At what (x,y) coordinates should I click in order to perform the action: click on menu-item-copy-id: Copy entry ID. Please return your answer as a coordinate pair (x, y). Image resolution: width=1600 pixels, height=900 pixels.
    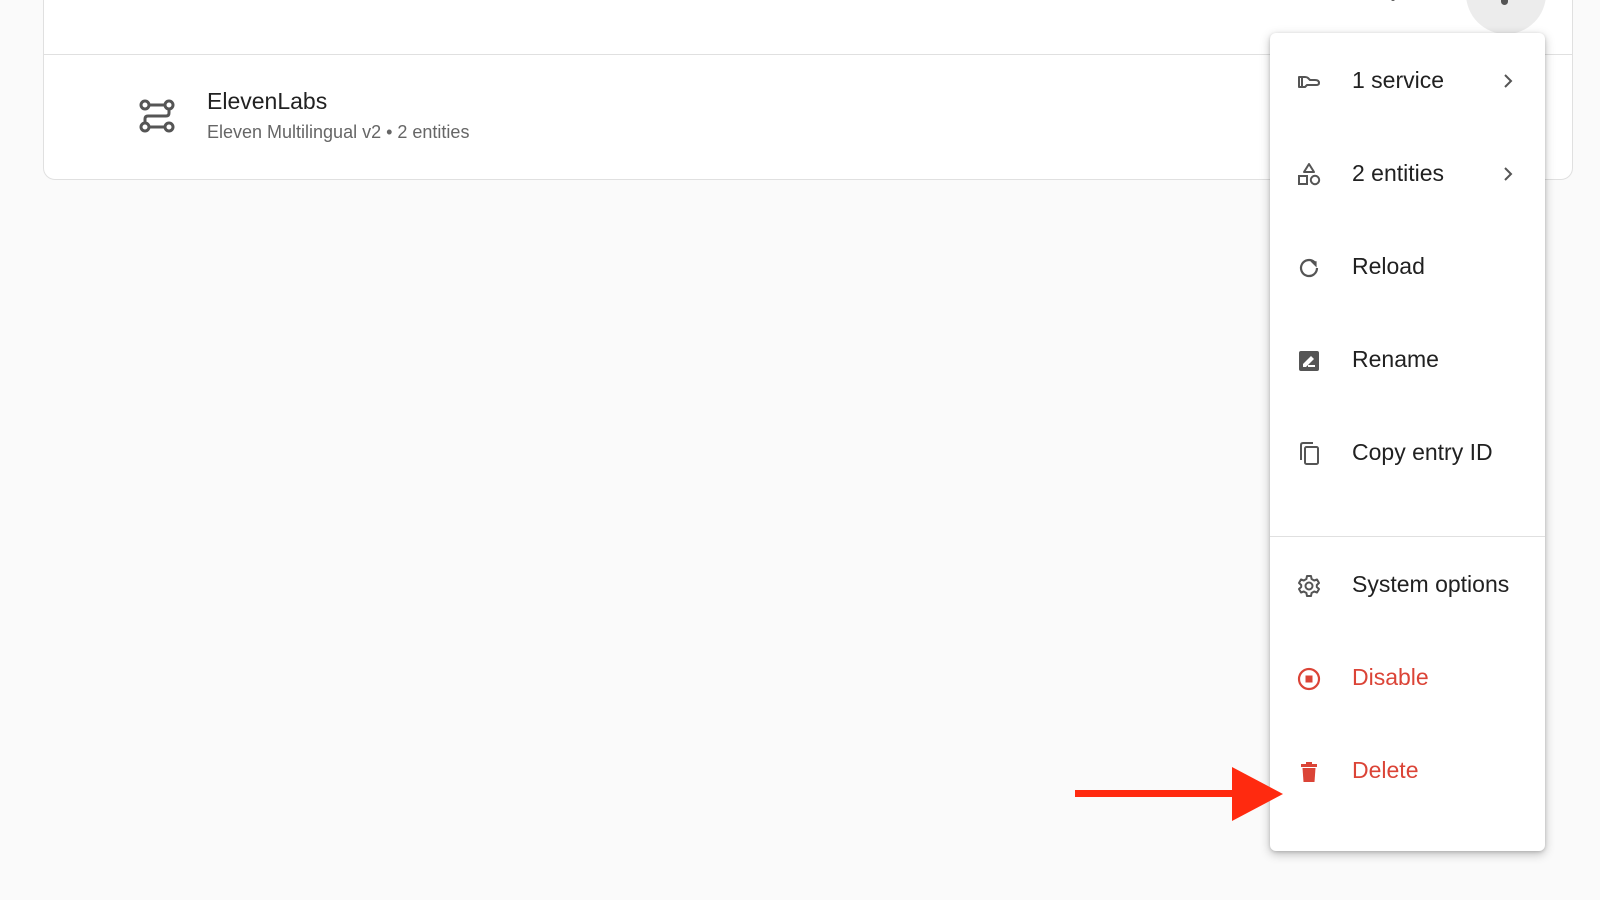
    Looking at the image, I should click on (1407, 452).